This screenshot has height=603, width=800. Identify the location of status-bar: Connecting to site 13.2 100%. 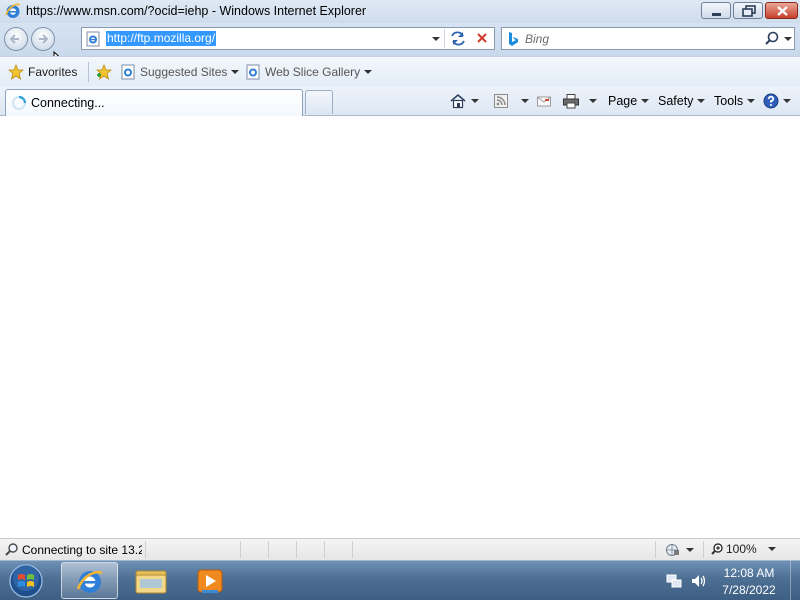
(400, 549).